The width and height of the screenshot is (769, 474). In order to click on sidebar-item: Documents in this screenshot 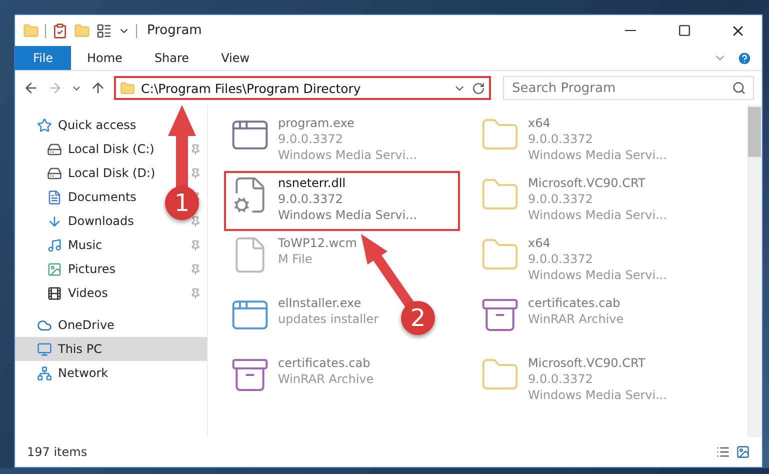, I will do `click(78, 197)`.